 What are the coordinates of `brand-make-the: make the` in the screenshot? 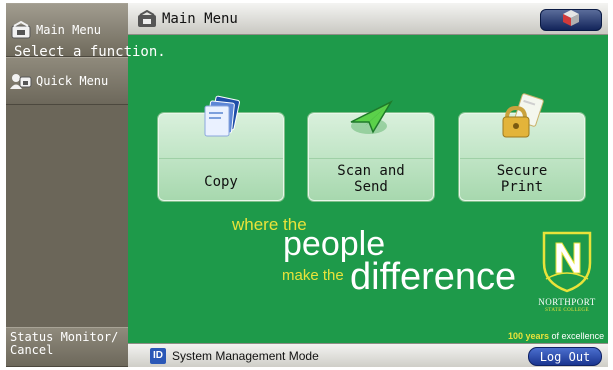 It's located at (313, 275).